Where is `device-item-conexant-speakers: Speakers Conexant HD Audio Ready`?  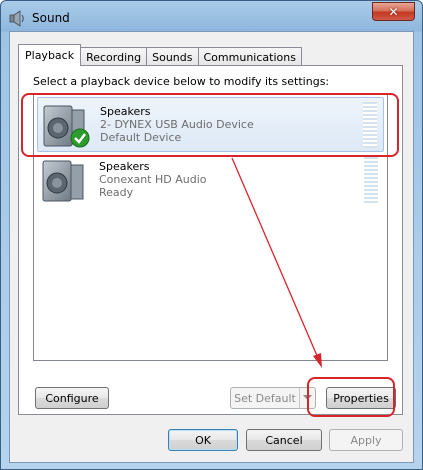 device-item-conexant-speakers: Speakers Conexant HD Audio Ready is located at coordinates (210, 180).